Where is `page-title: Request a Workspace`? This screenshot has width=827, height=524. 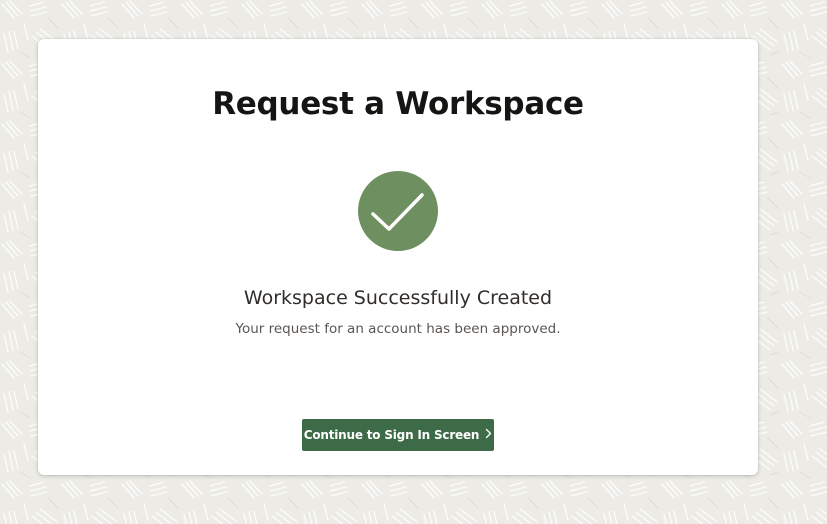
page-title: Request a Workspace is located at coordinates (398, 104).